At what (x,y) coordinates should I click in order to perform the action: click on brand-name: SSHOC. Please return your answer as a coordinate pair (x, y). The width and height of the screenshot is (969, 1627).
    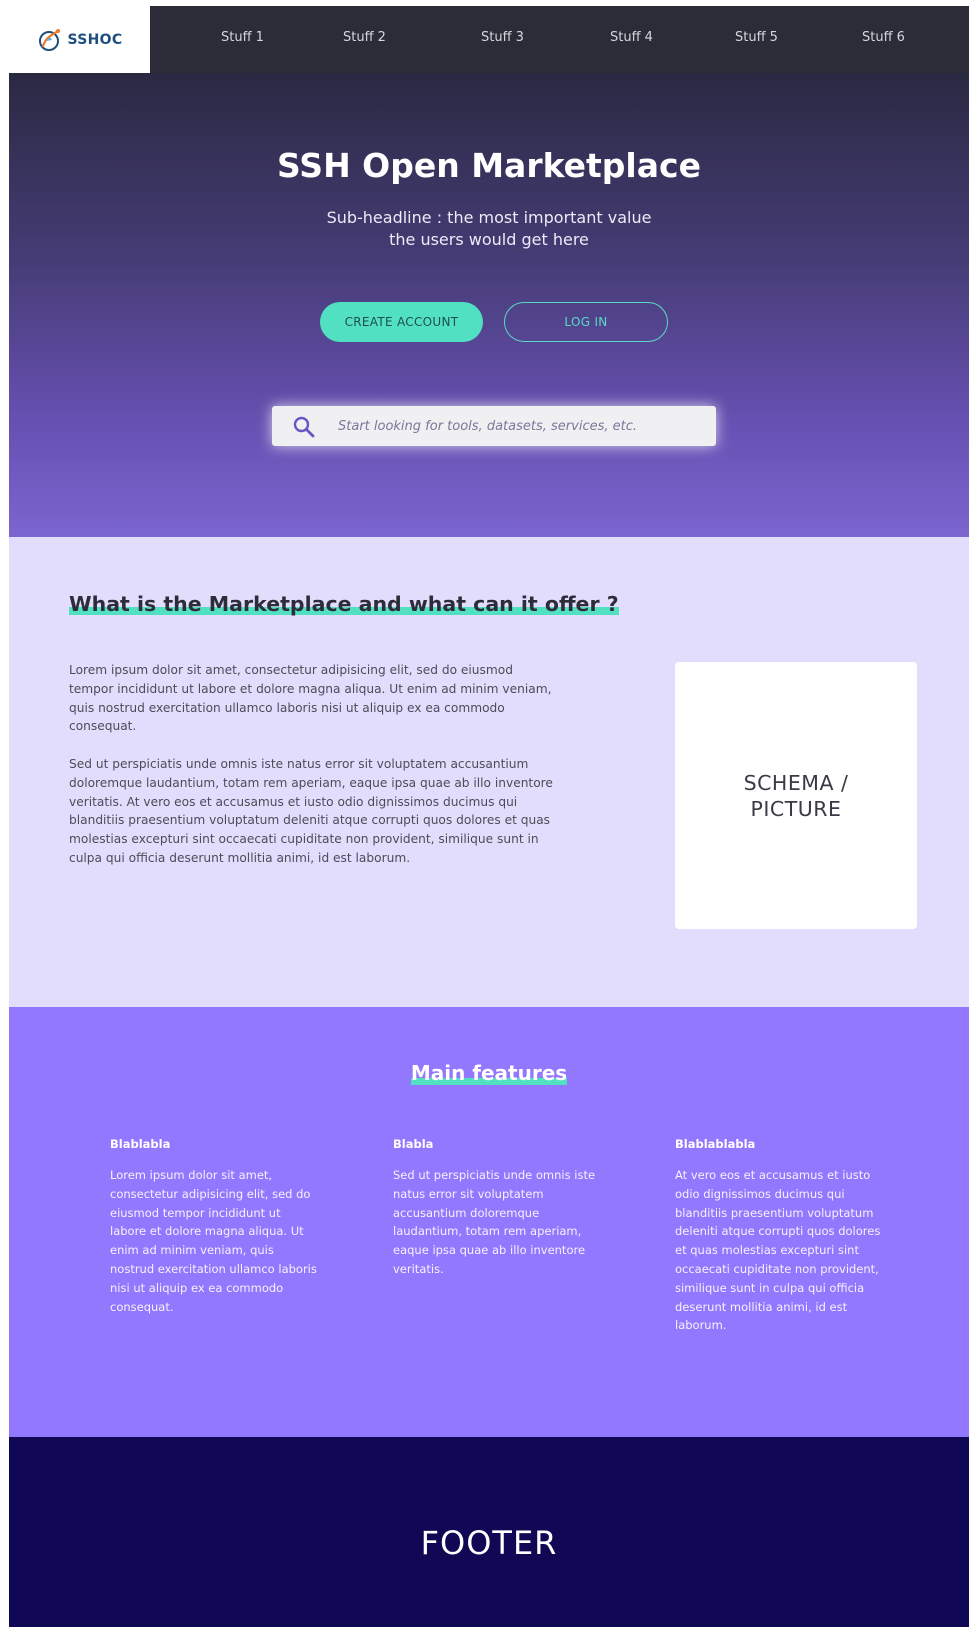
    Looking at the image, I should click on (95, 39).